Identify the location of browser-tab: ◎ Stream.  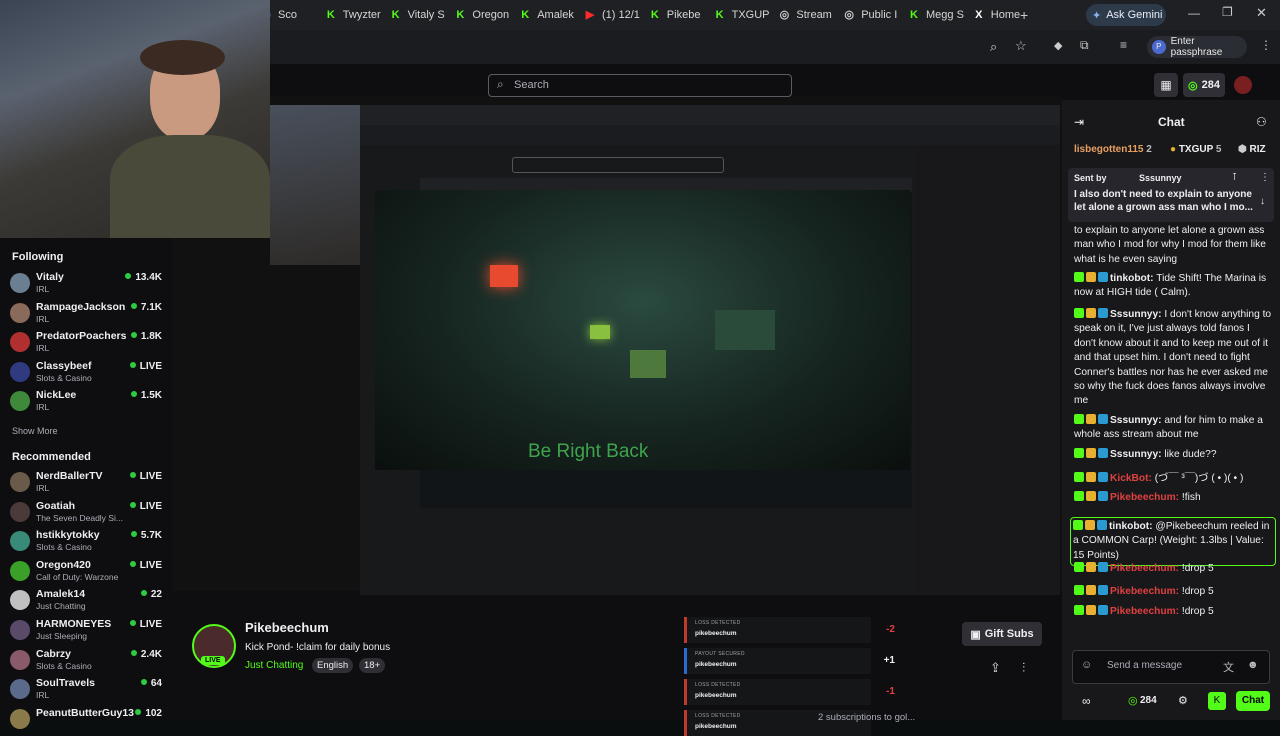
(806, 15).